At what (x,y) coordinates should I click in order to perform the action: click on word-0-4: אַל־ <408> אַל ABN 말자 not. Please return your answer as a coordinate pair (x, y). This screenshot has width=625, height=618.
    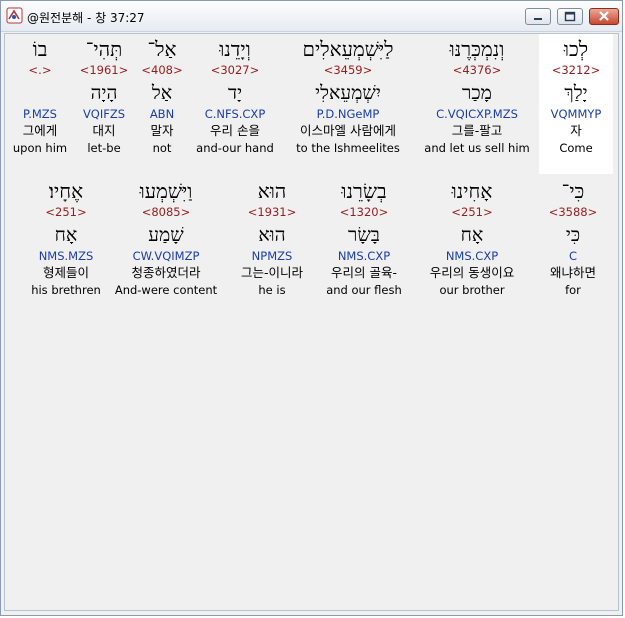
    Looking at the image, I should click on (162, 96).